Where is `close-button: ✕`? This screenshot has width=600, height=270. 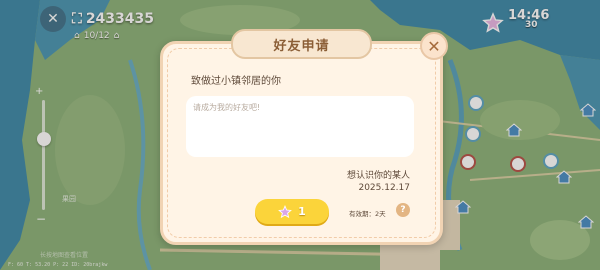
close-button: ✕ is located at coordinates (434, 46).